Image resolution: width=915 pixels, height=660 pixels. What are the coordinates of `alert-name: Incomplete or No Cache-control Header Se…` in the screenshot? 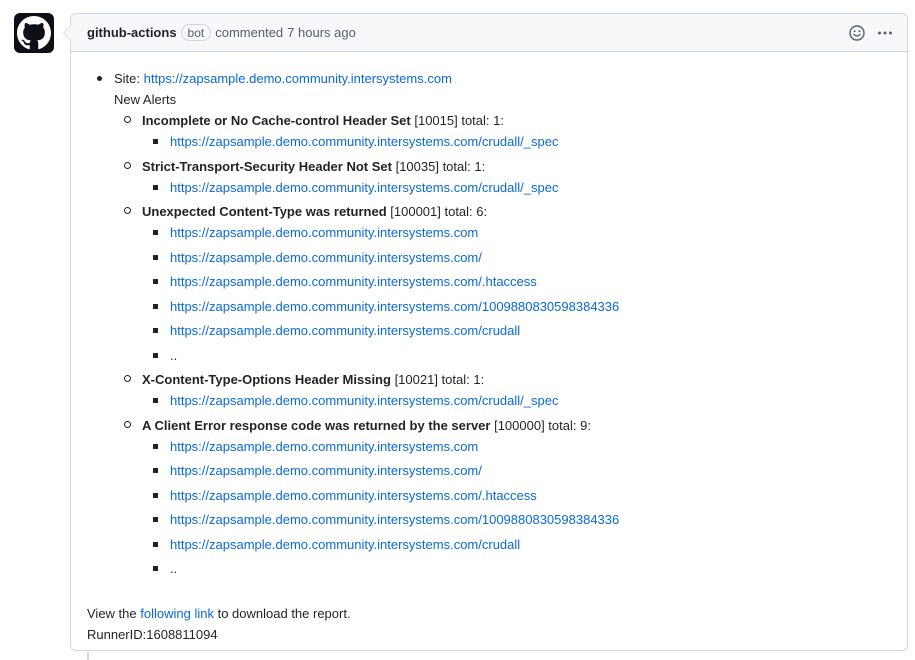 It's located at (276, 120).